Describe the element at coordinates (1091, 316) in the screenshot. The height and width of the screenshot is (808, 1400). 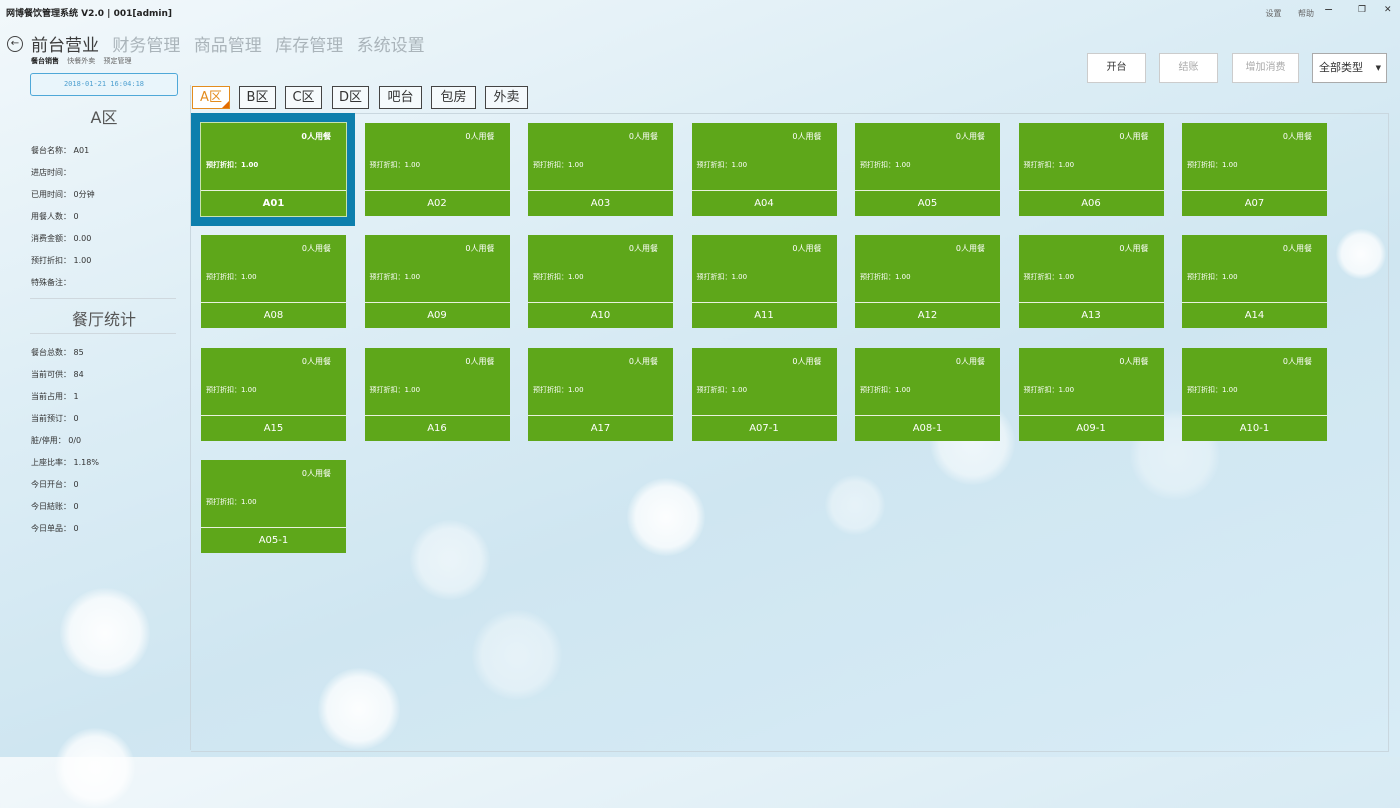
I see `table-name: A13` at that location.